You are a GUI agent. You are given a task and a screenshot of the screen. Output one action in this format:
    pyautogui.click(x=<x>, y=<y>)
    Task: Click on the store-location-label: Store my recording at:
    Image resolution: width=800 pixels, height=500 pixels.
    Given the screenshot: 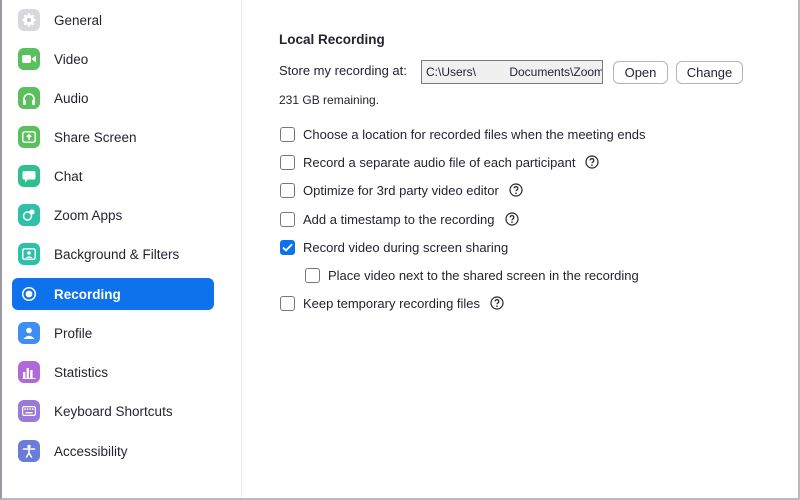 What is the action you would take?
    pyautogui.click(x=343, y=70)
    